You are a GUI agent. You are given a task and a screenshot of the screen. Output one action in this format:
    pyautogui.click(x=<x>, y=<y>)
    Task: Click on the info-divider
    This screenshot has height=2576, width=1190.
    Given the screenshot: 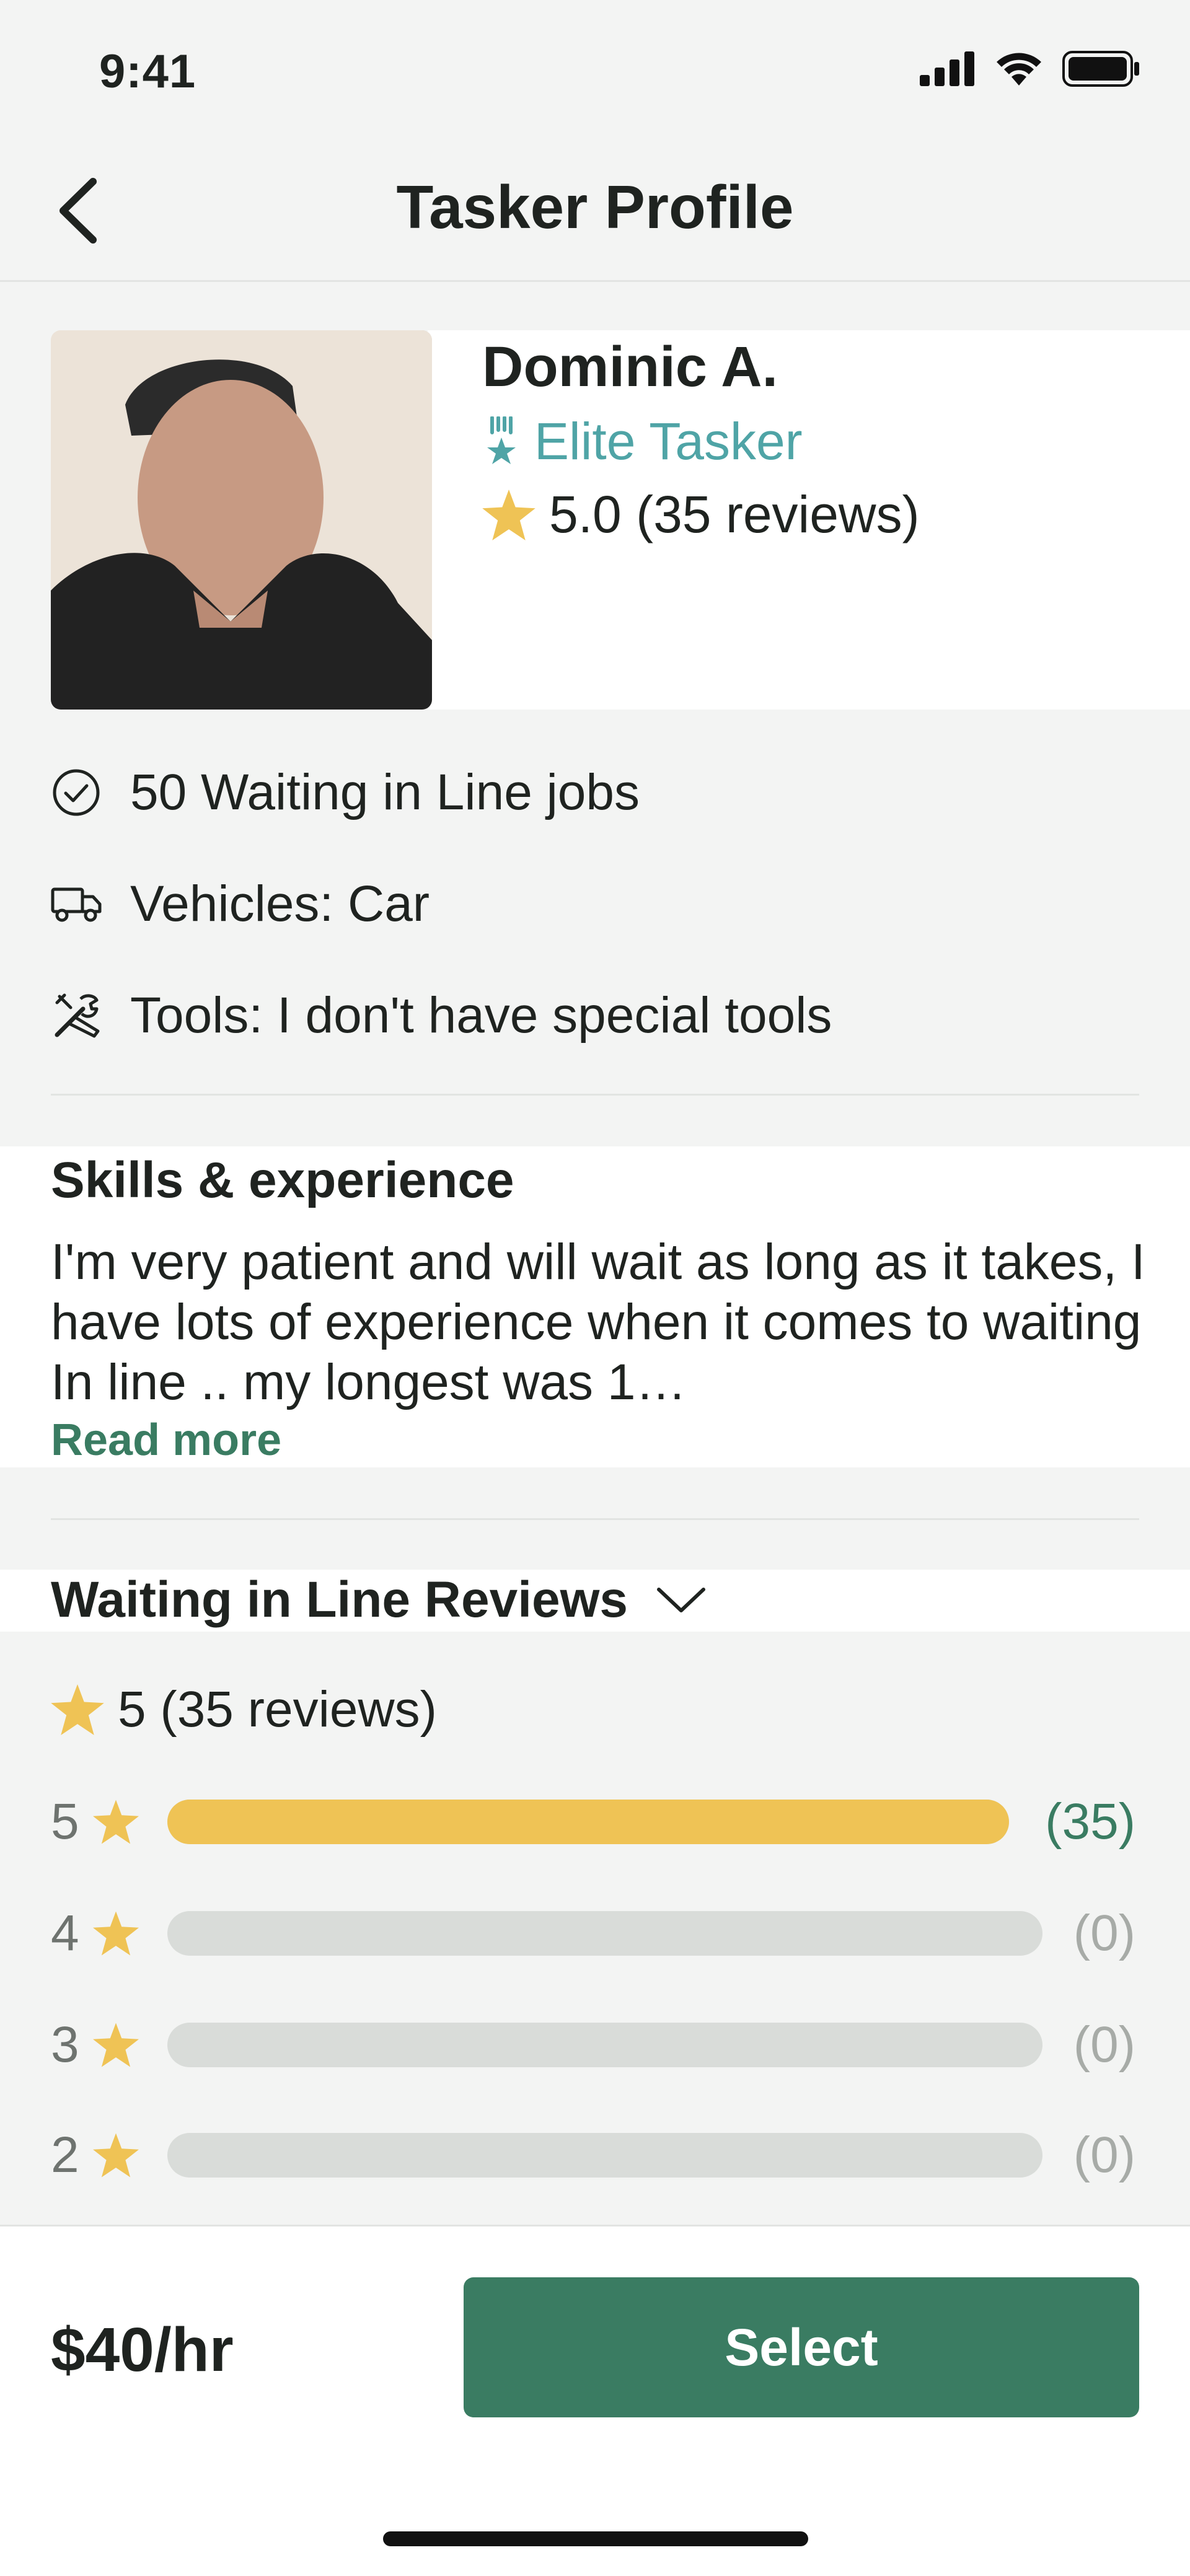 What is the action you would take?
    pyautogui.click(x=595, y=1095)
    